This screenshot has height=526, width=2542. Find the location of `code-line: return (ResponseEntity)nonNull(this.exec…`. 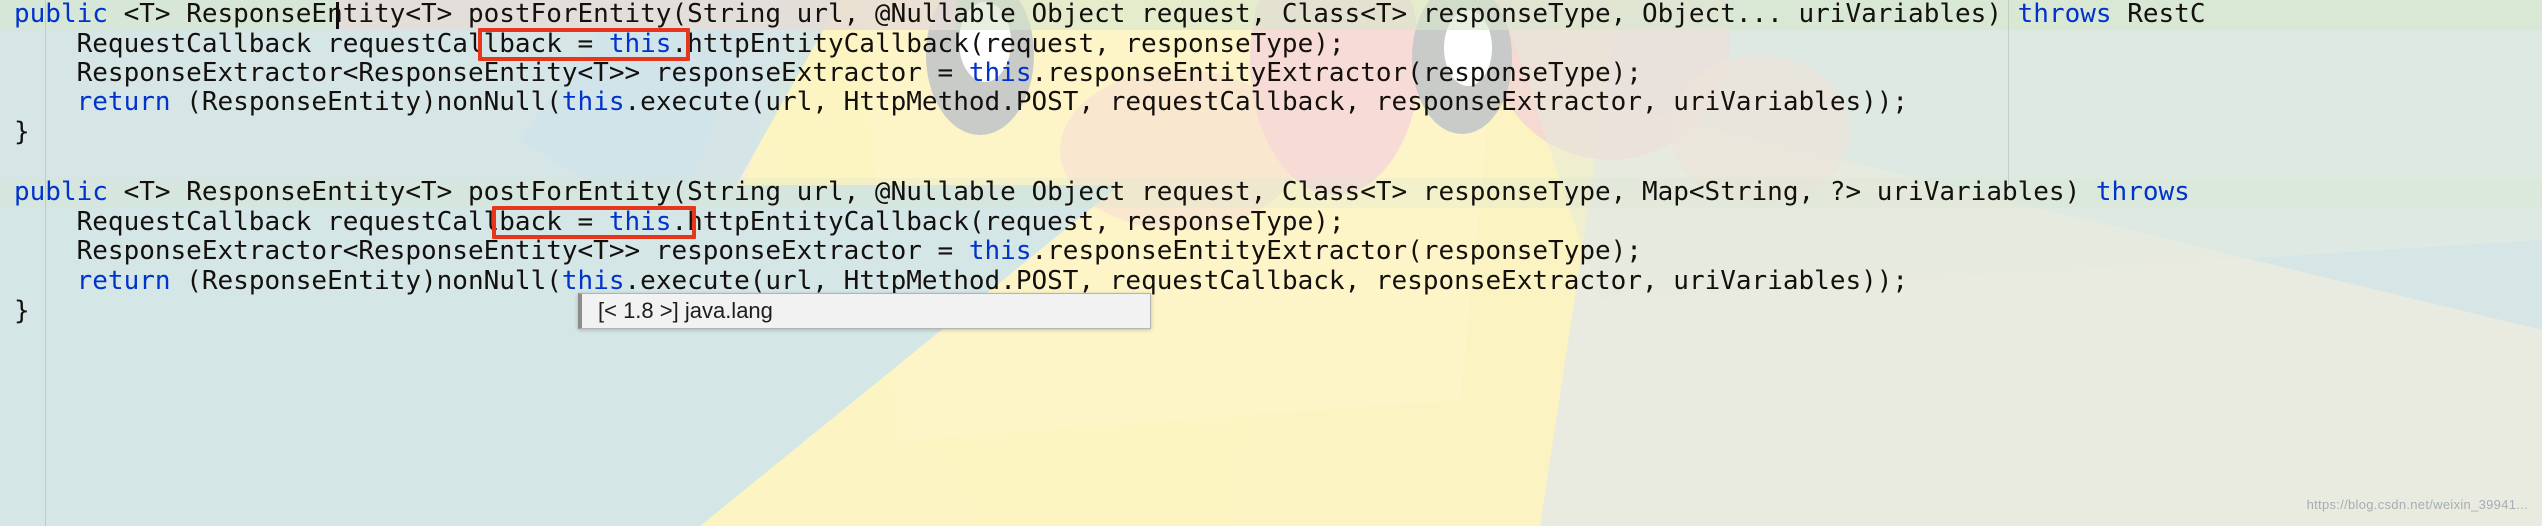

code-line: return (ResponseEntity)nonNull(this.exec… is located at coordinates (961, 102).